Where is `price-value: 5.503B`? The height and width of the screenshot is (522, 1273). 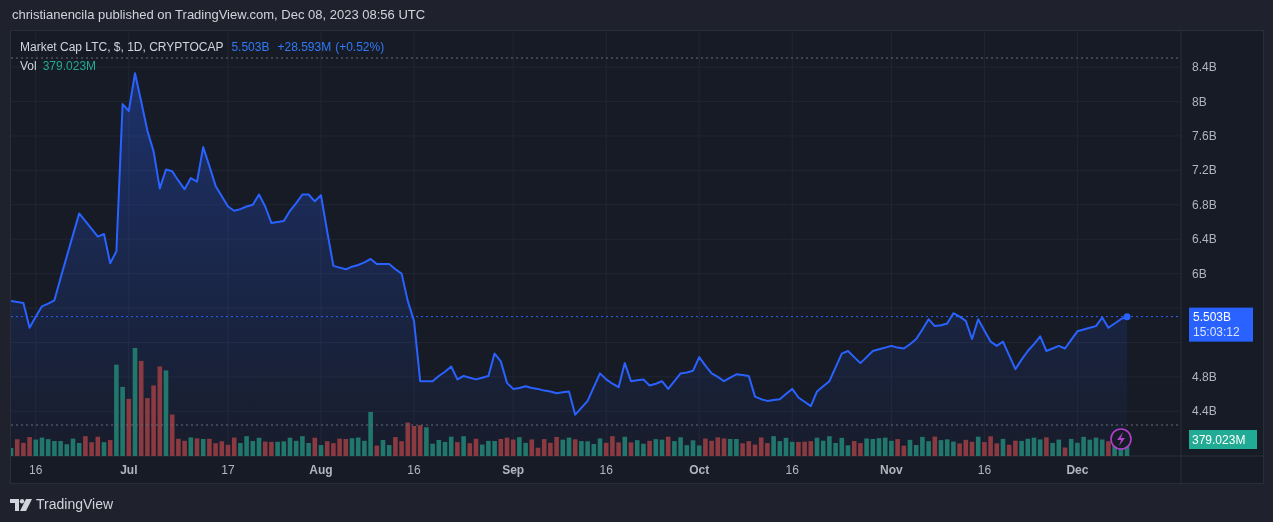
price-value: 5.503B is located at coordinates (250, 47).